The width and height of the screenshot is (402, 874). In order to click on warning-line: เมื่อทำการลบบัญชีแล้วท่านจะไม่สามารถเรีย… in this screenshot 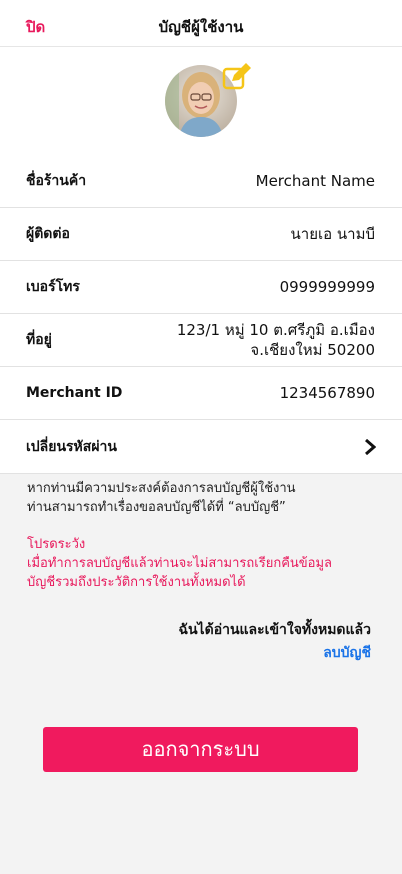, I will do `click(180, 563)`.